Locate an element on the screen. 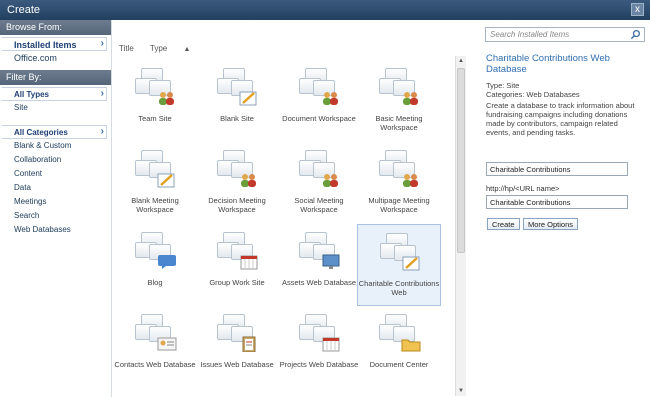 This screenshot has width=650, height=397. browse-from-header: Browse From: is located at coordinates (55, 27).